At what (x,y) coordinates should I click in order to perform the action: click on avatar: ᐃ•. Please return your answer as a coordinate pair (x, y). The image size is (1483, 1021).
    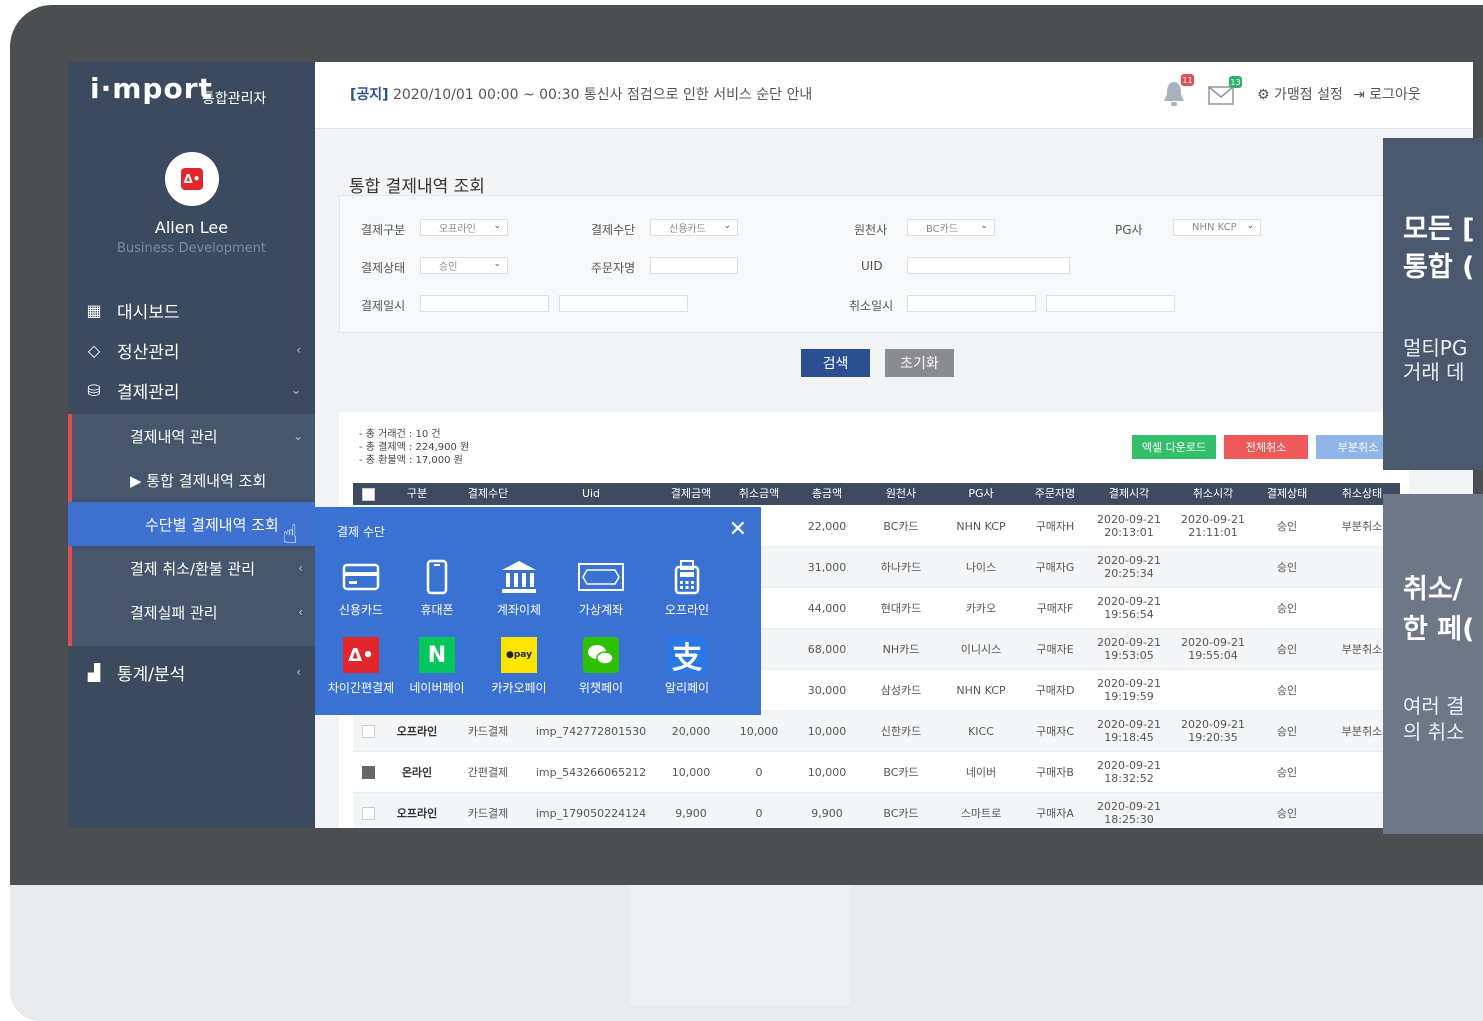
    Looking at the image, I should click on (192, 179).